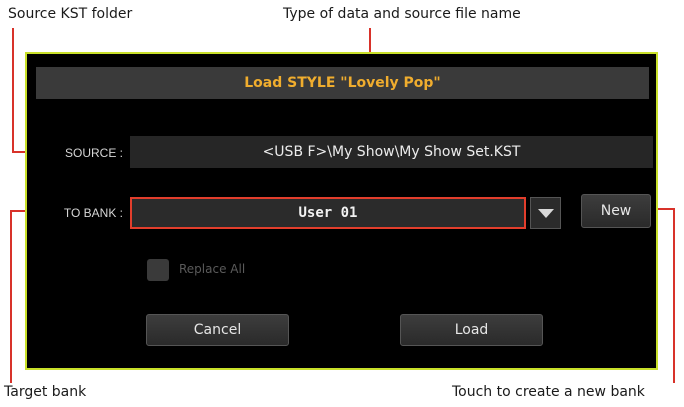 The height and width of the screenshot is (407, 684). Describe the element at coordinates (471, 330) in the screenshot. I see `load-button: Load` at that location.